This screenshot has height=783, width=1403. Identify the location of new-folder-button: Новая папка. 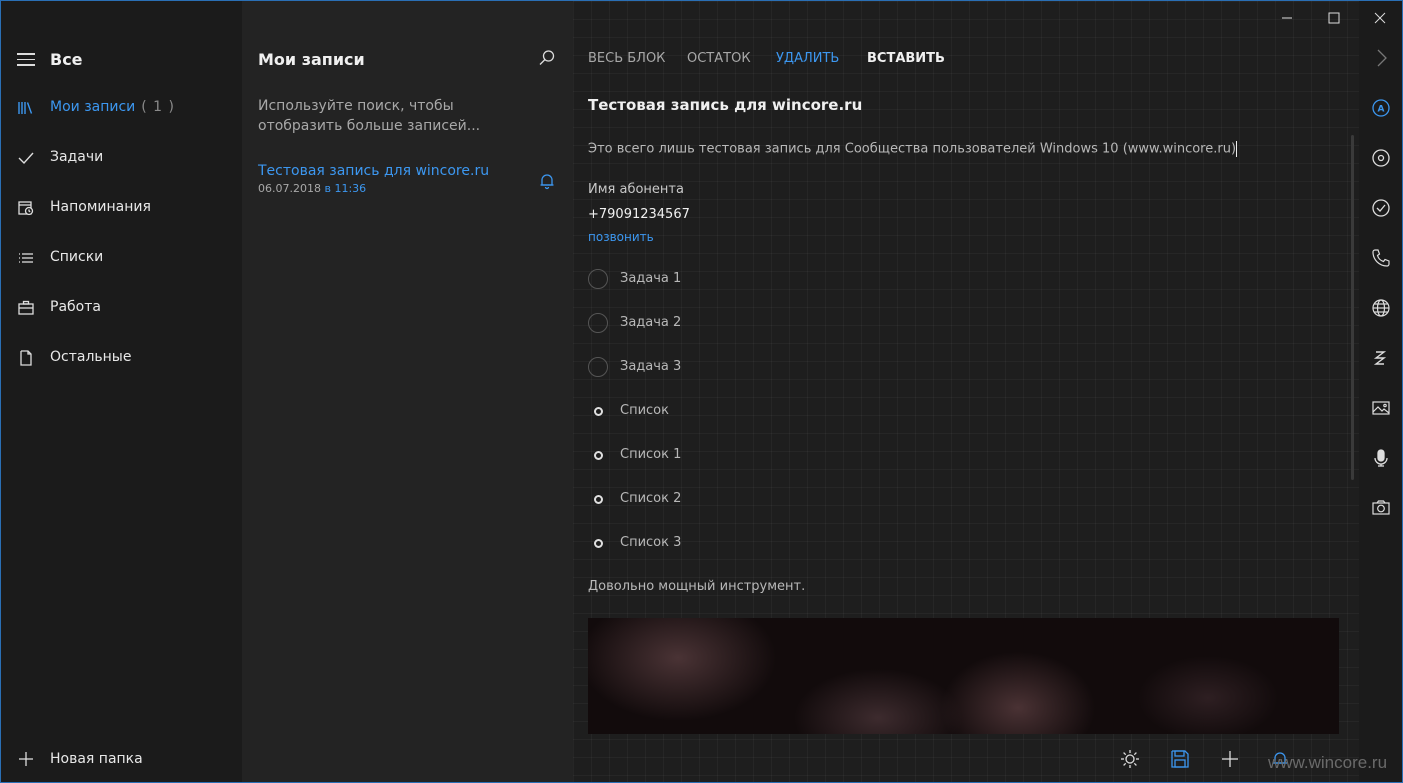
(121, 759).